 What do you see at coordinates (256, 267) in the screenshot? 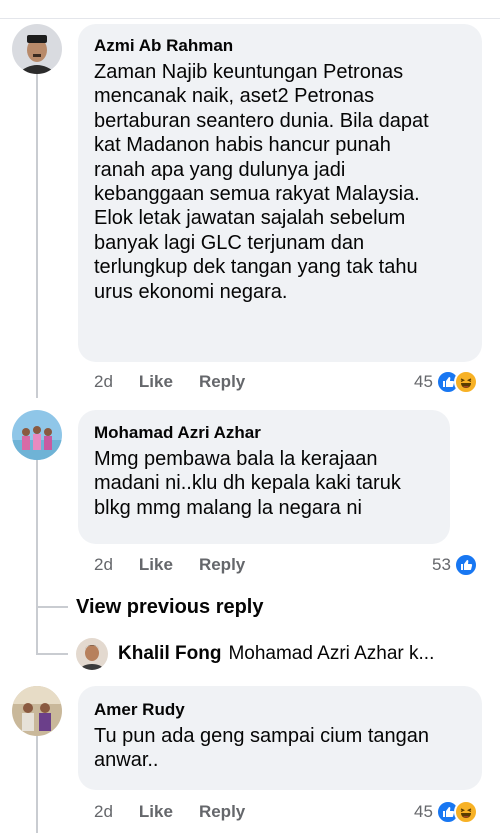
I see `comment-line: terlungkup dek tangan yang tak tahu` at bounding box center [256, 267].